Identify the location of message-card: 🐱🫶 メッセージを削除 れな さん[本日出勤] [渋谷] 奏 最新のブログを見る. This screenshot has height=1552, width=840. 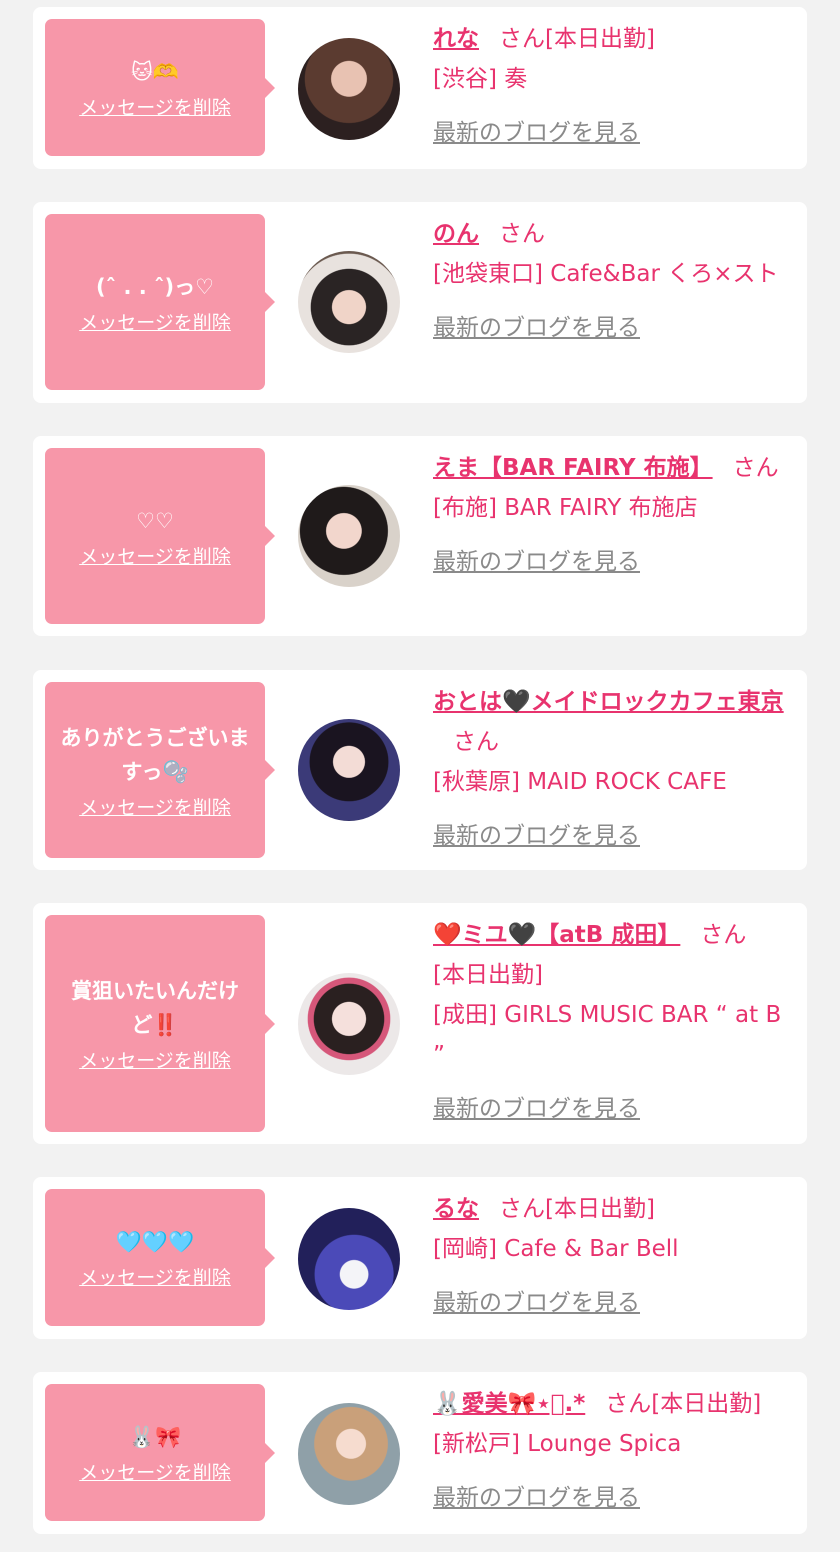
(420, 88).